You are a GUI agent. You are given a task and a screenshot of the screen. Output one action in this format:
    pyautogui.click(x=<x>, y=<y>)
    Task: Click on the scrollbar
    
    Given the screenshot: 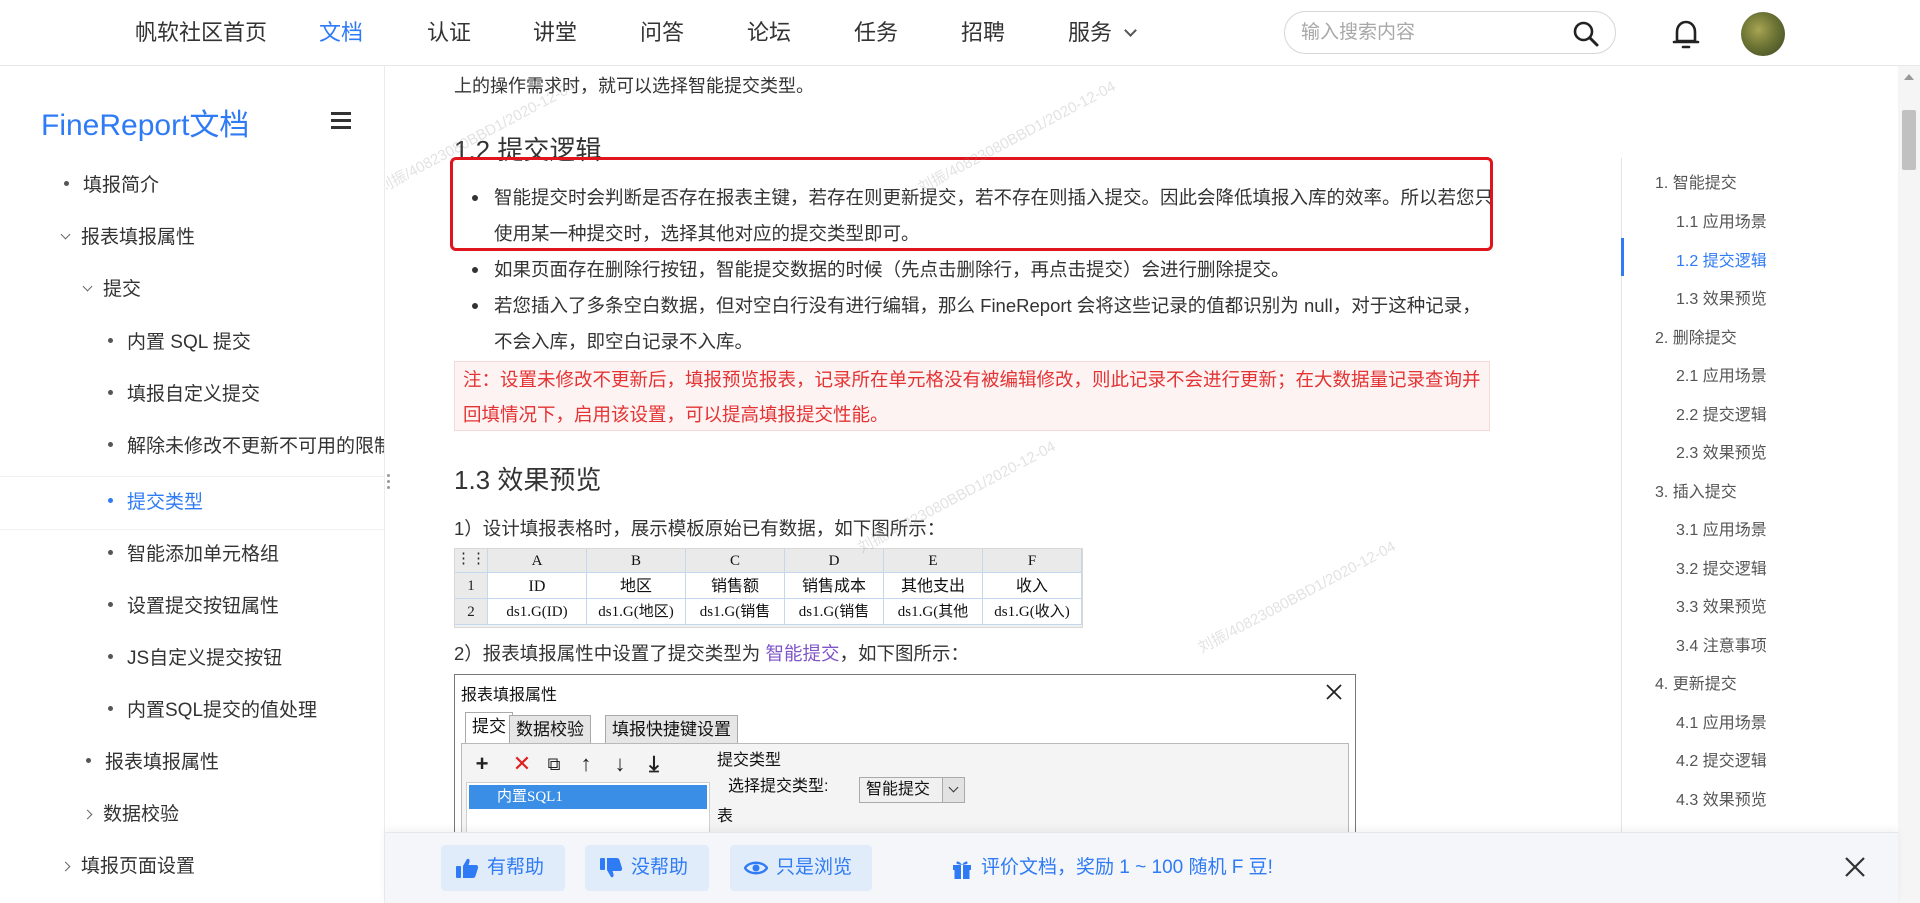 What is the action you would take?
    pyautogui.click(x=1909, y=484)
    